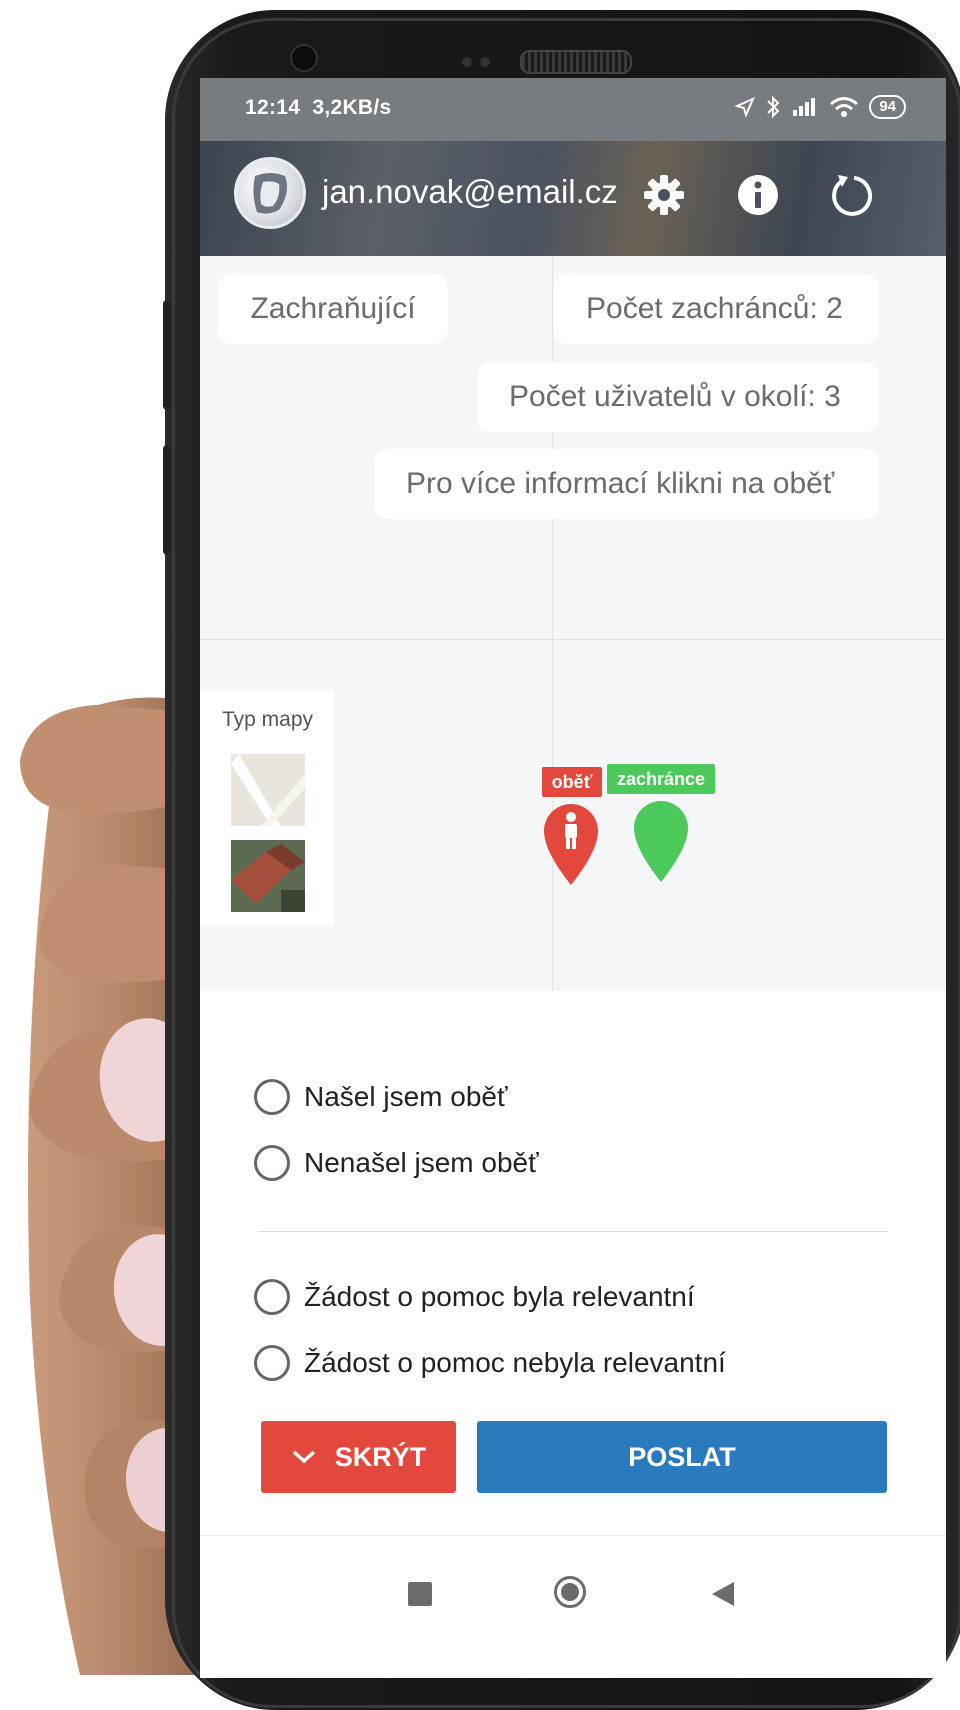 This screenshot has height=1710, width=960. I want to click on hide-button-label: SKRÝT, so click(380, 1456).